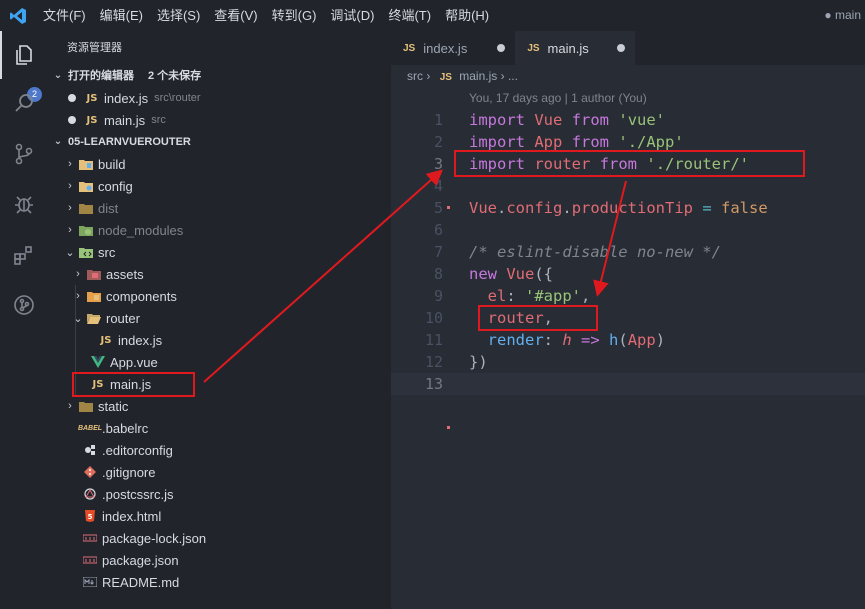  I want to click on tree-file-postcssrc: .postcssrc.js, so click(219, 494).